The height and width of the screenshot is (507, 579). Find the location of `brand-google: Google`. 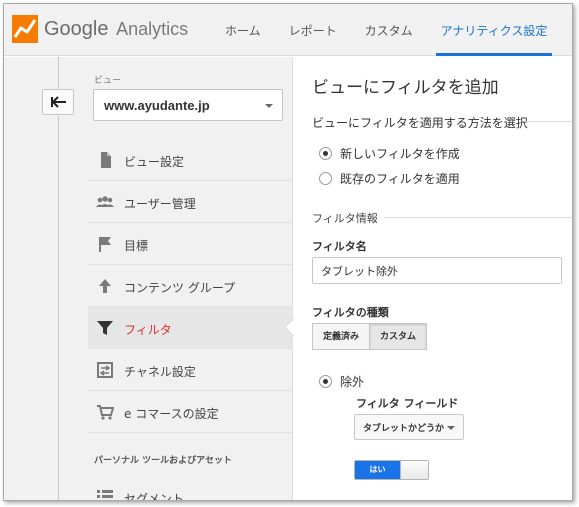

brand-google: Google is located at coordinates (76, 29).